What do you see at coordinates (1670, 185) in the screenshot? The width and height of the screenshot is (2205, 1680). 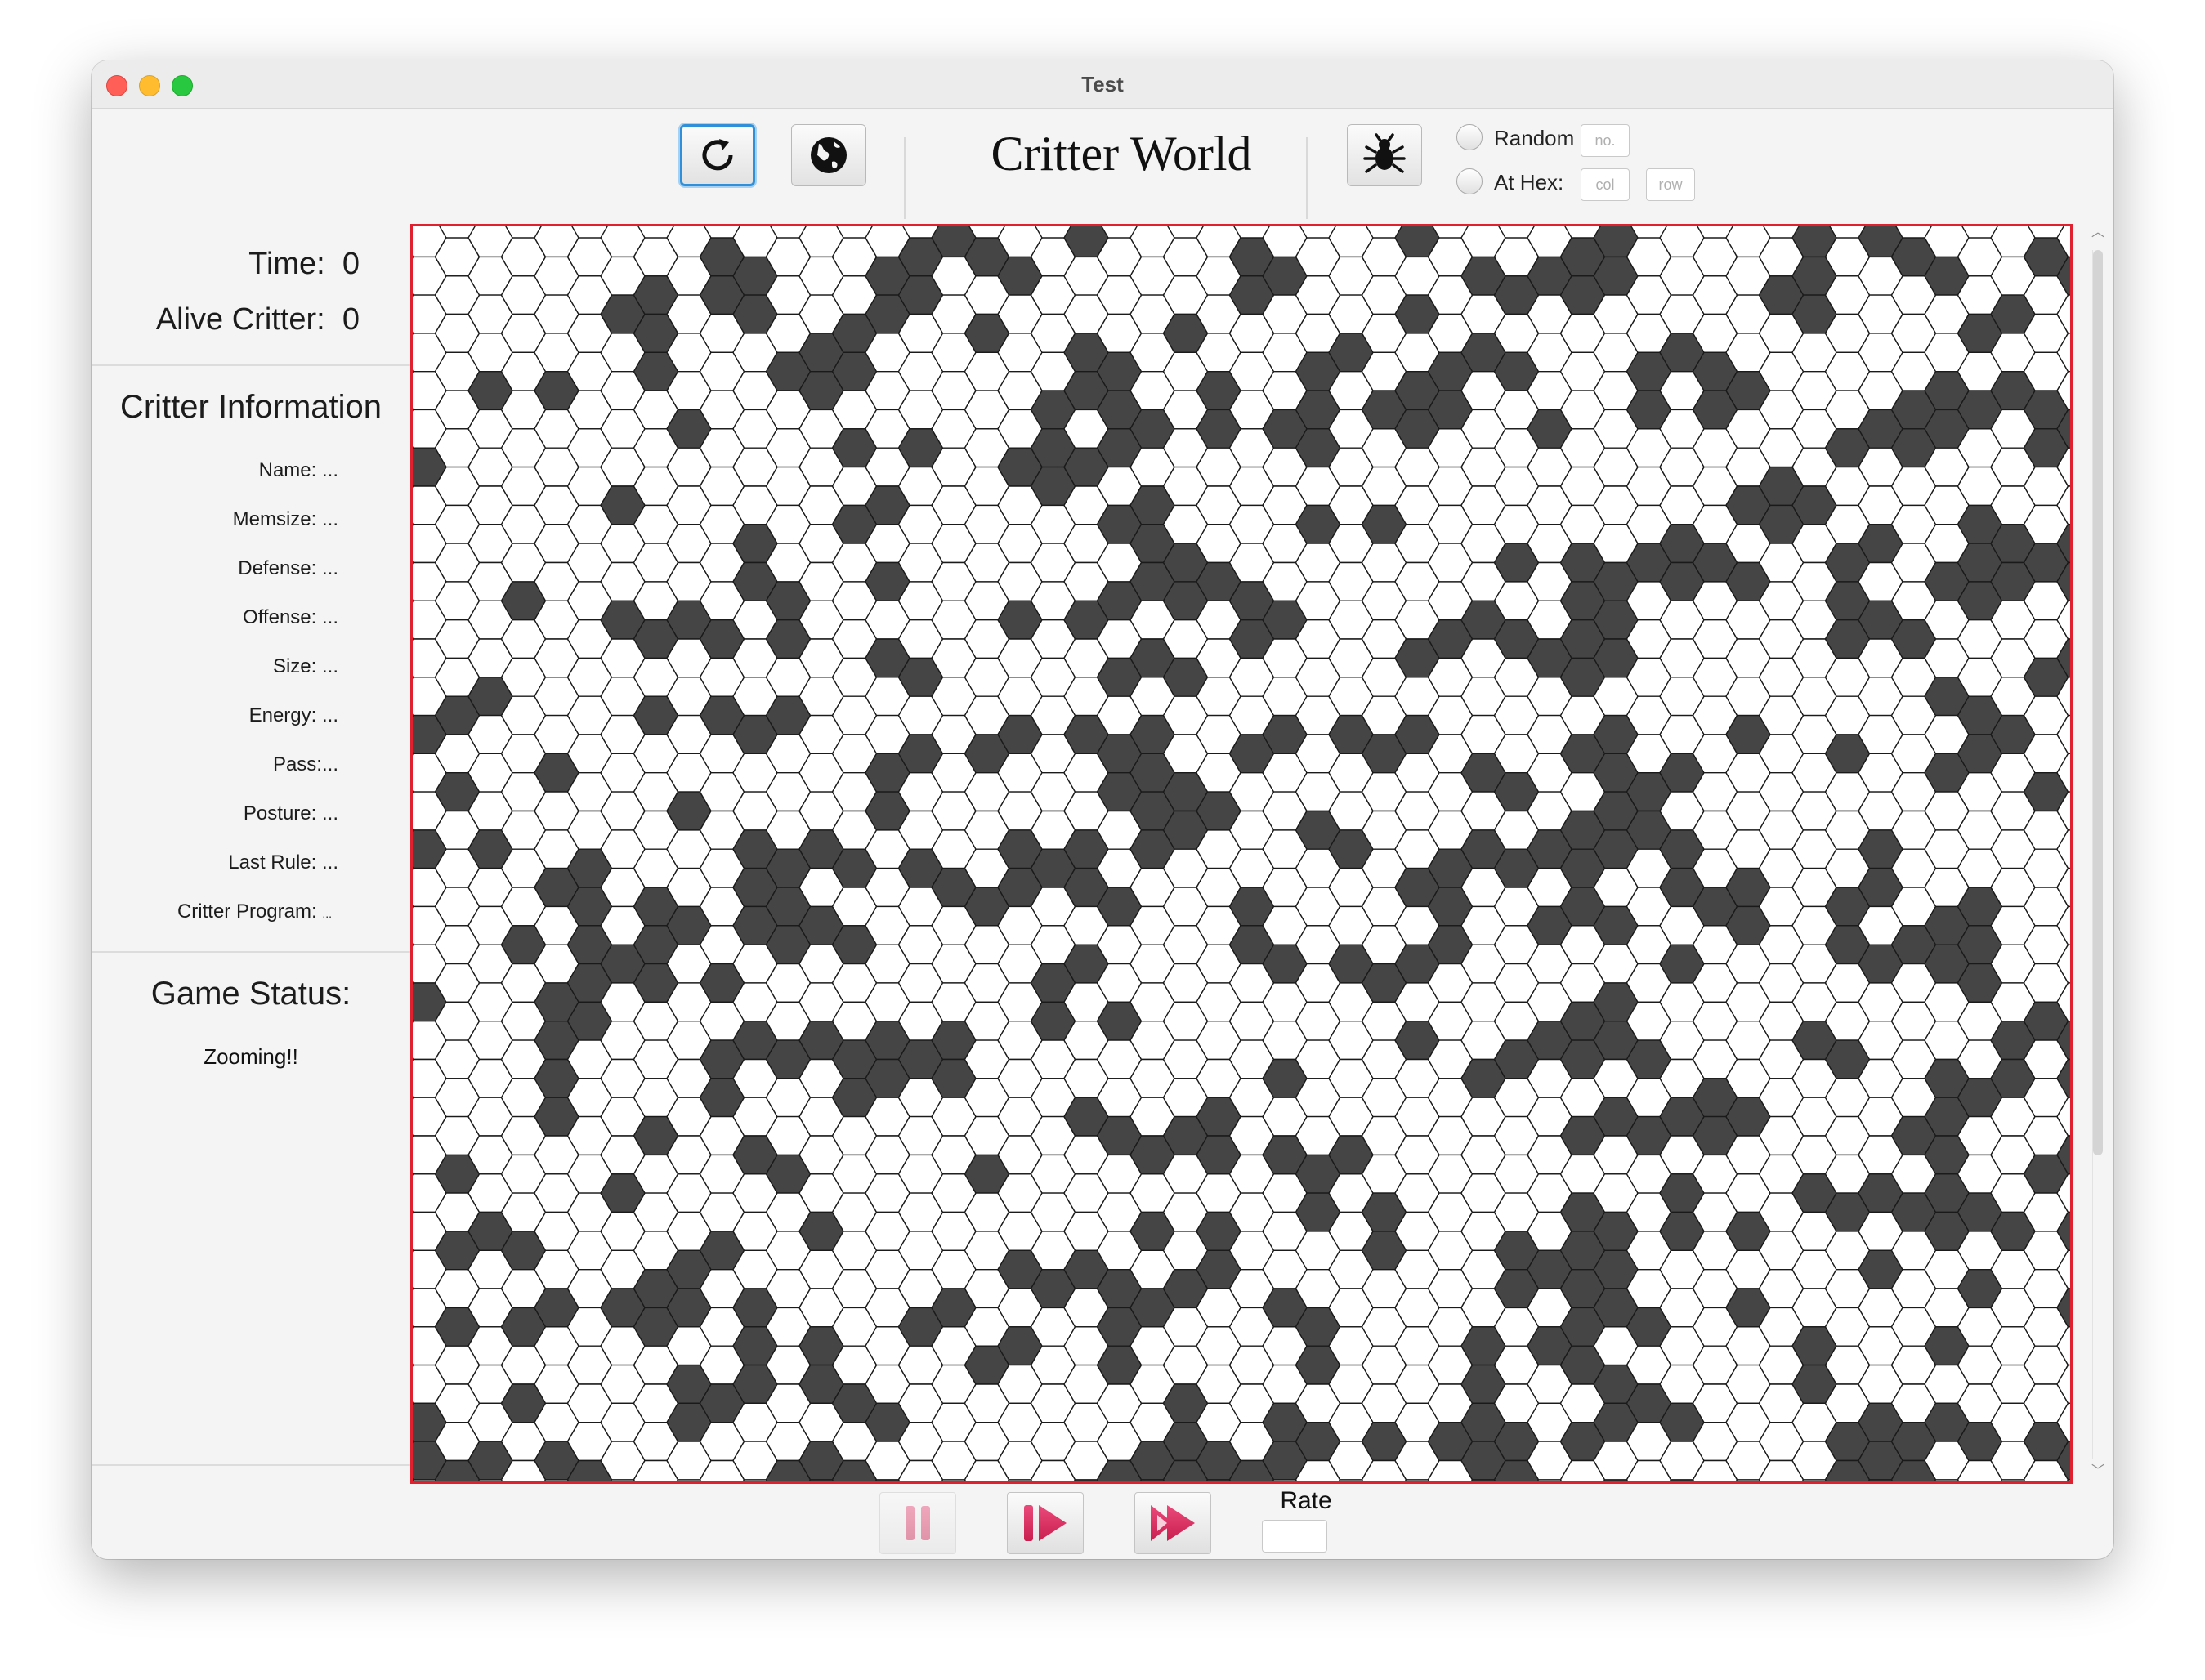 I see `row-input` at bounding box center [1670, 185].